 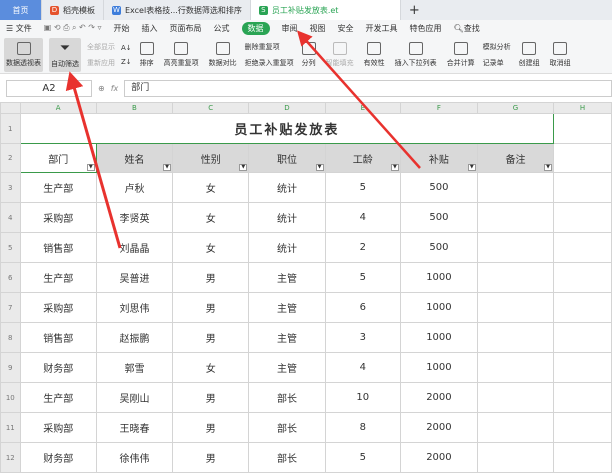 I want to click on tab-docer: D 稻壳模板, so click(x=73, y=10).